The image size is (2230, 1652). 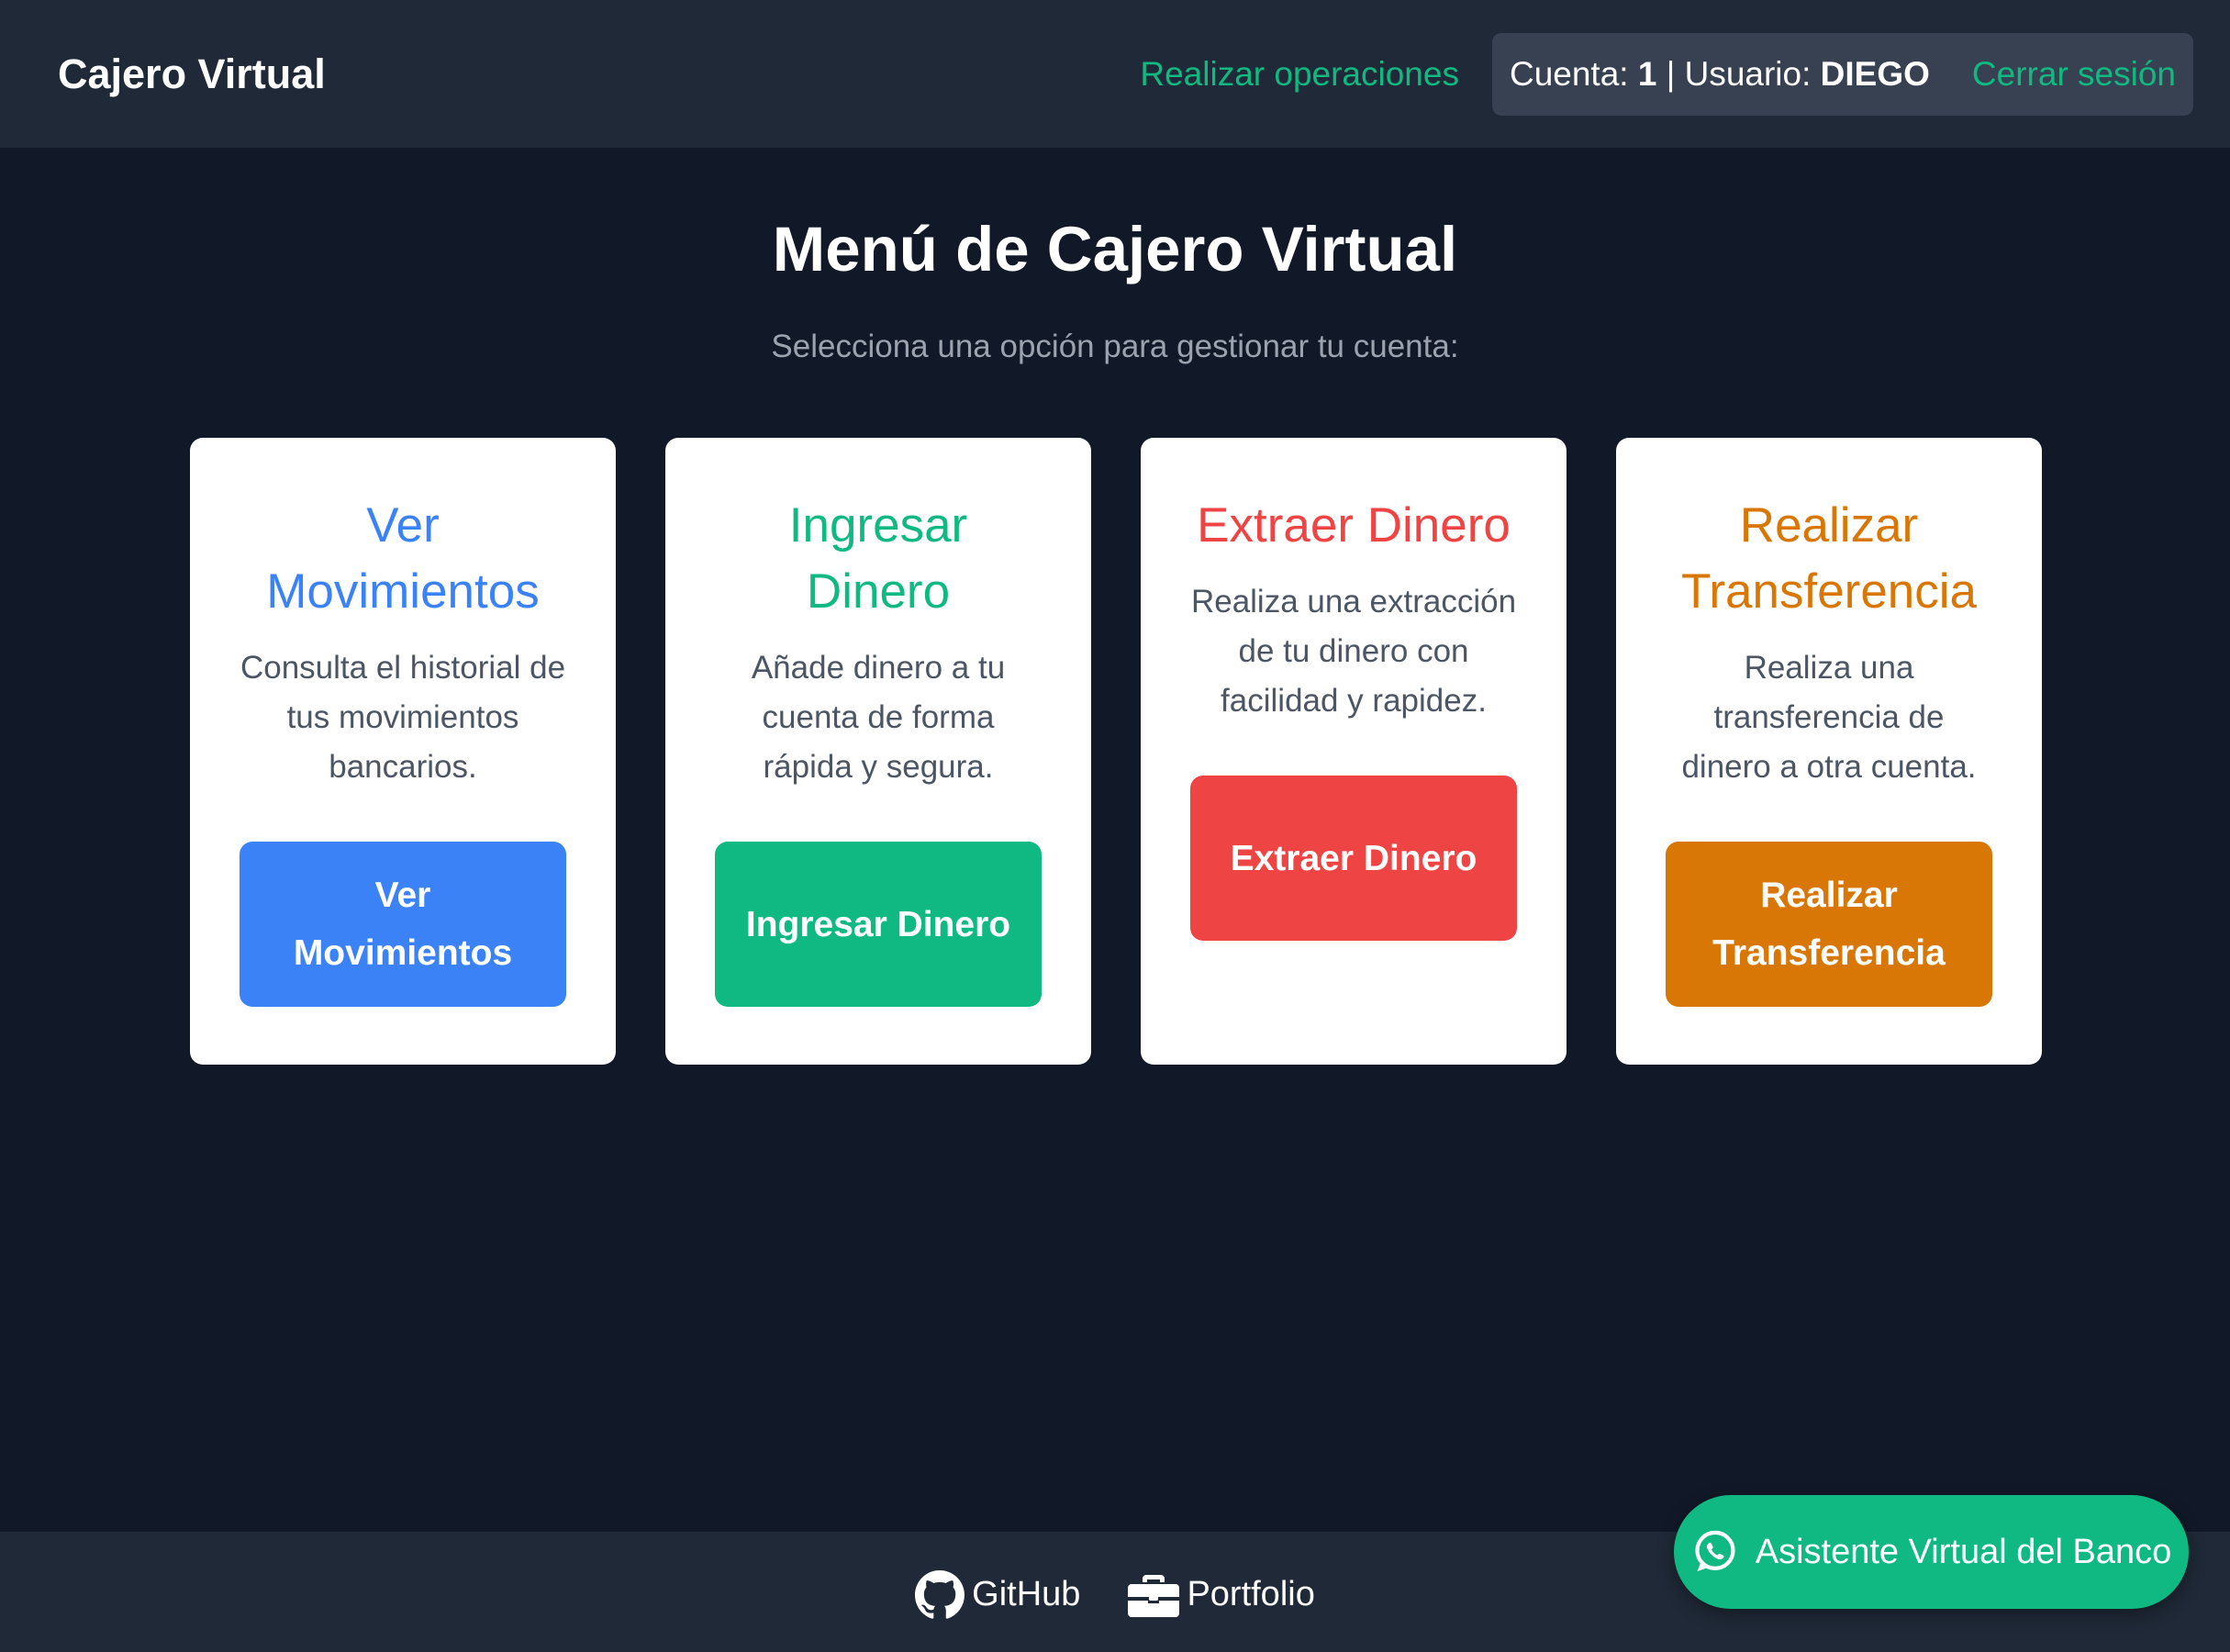 What do you see at coordinates (1715, 1551) in the screenshot?
I see `whatsapp-icon` at bounding box center [1715, 1551].